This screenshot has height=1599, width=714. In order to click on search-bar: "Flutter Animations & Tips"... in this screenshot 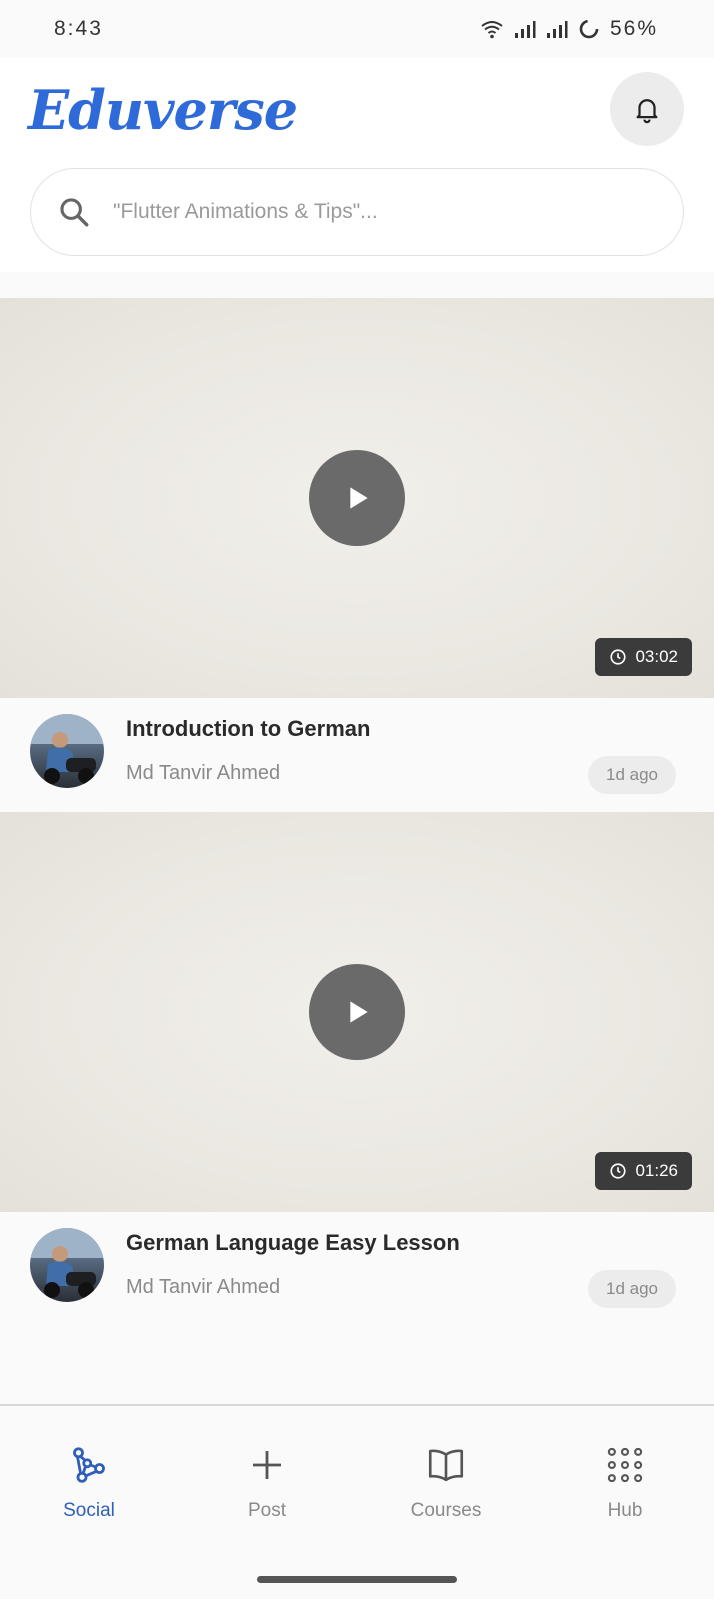, I will do `click(357, 212)`.